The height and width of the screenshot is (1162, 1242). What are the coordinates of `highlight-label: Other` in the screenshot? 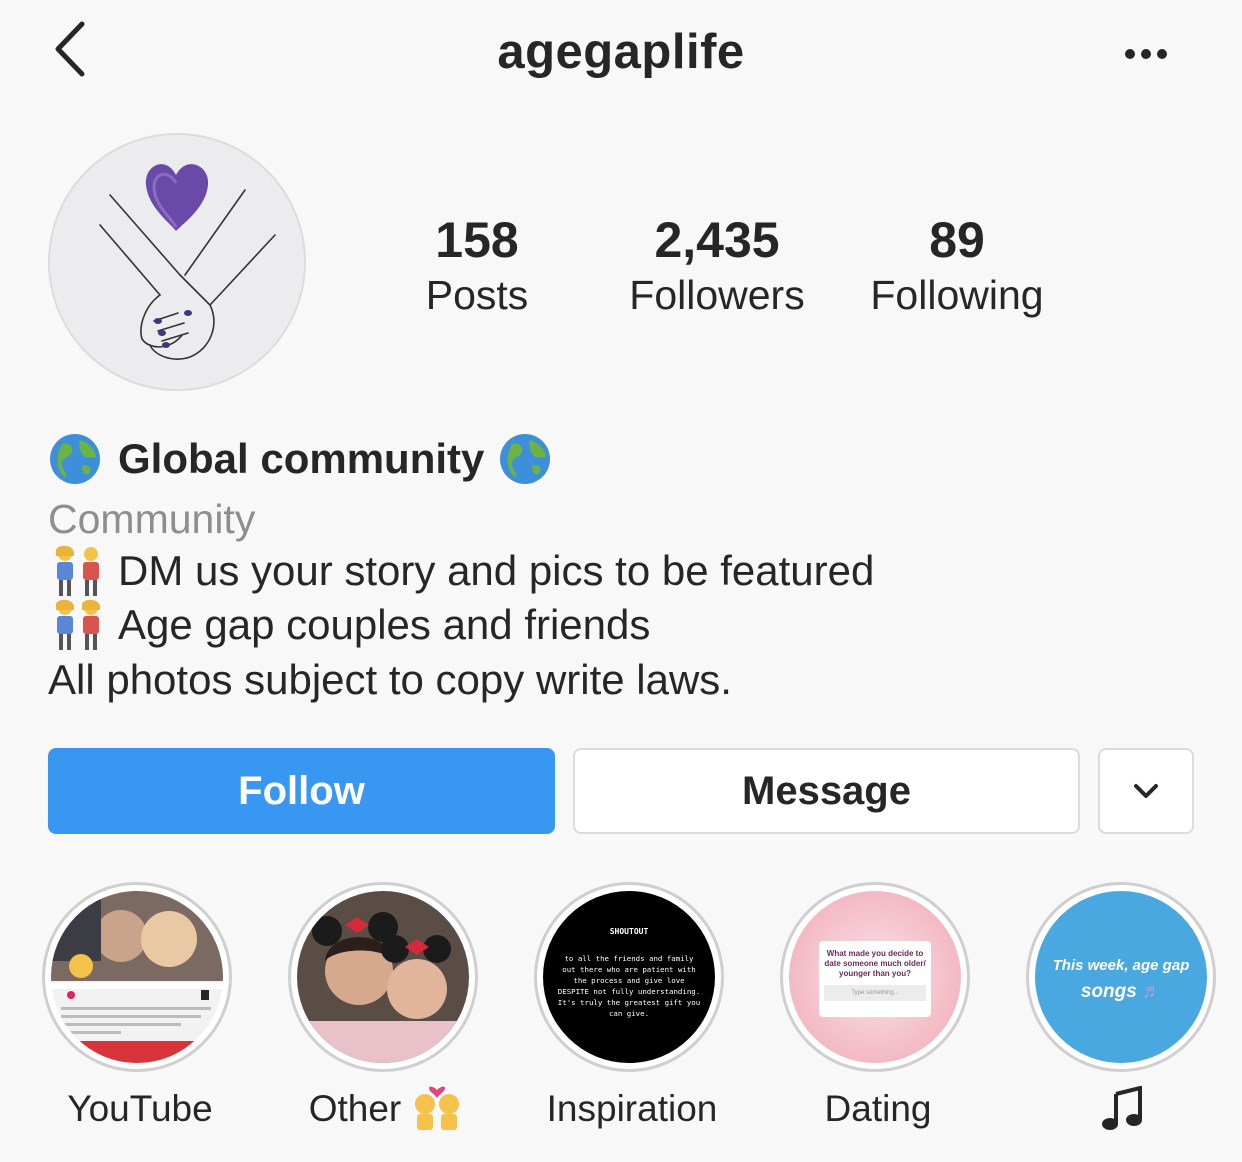 It's located at (386, 1109).